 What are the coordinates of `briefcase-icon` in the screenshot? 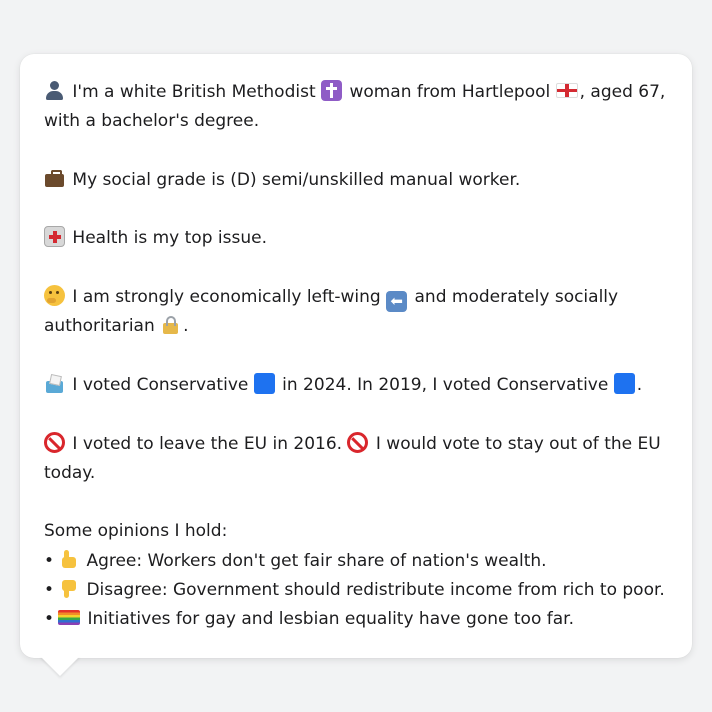 It's located at (54, 178).